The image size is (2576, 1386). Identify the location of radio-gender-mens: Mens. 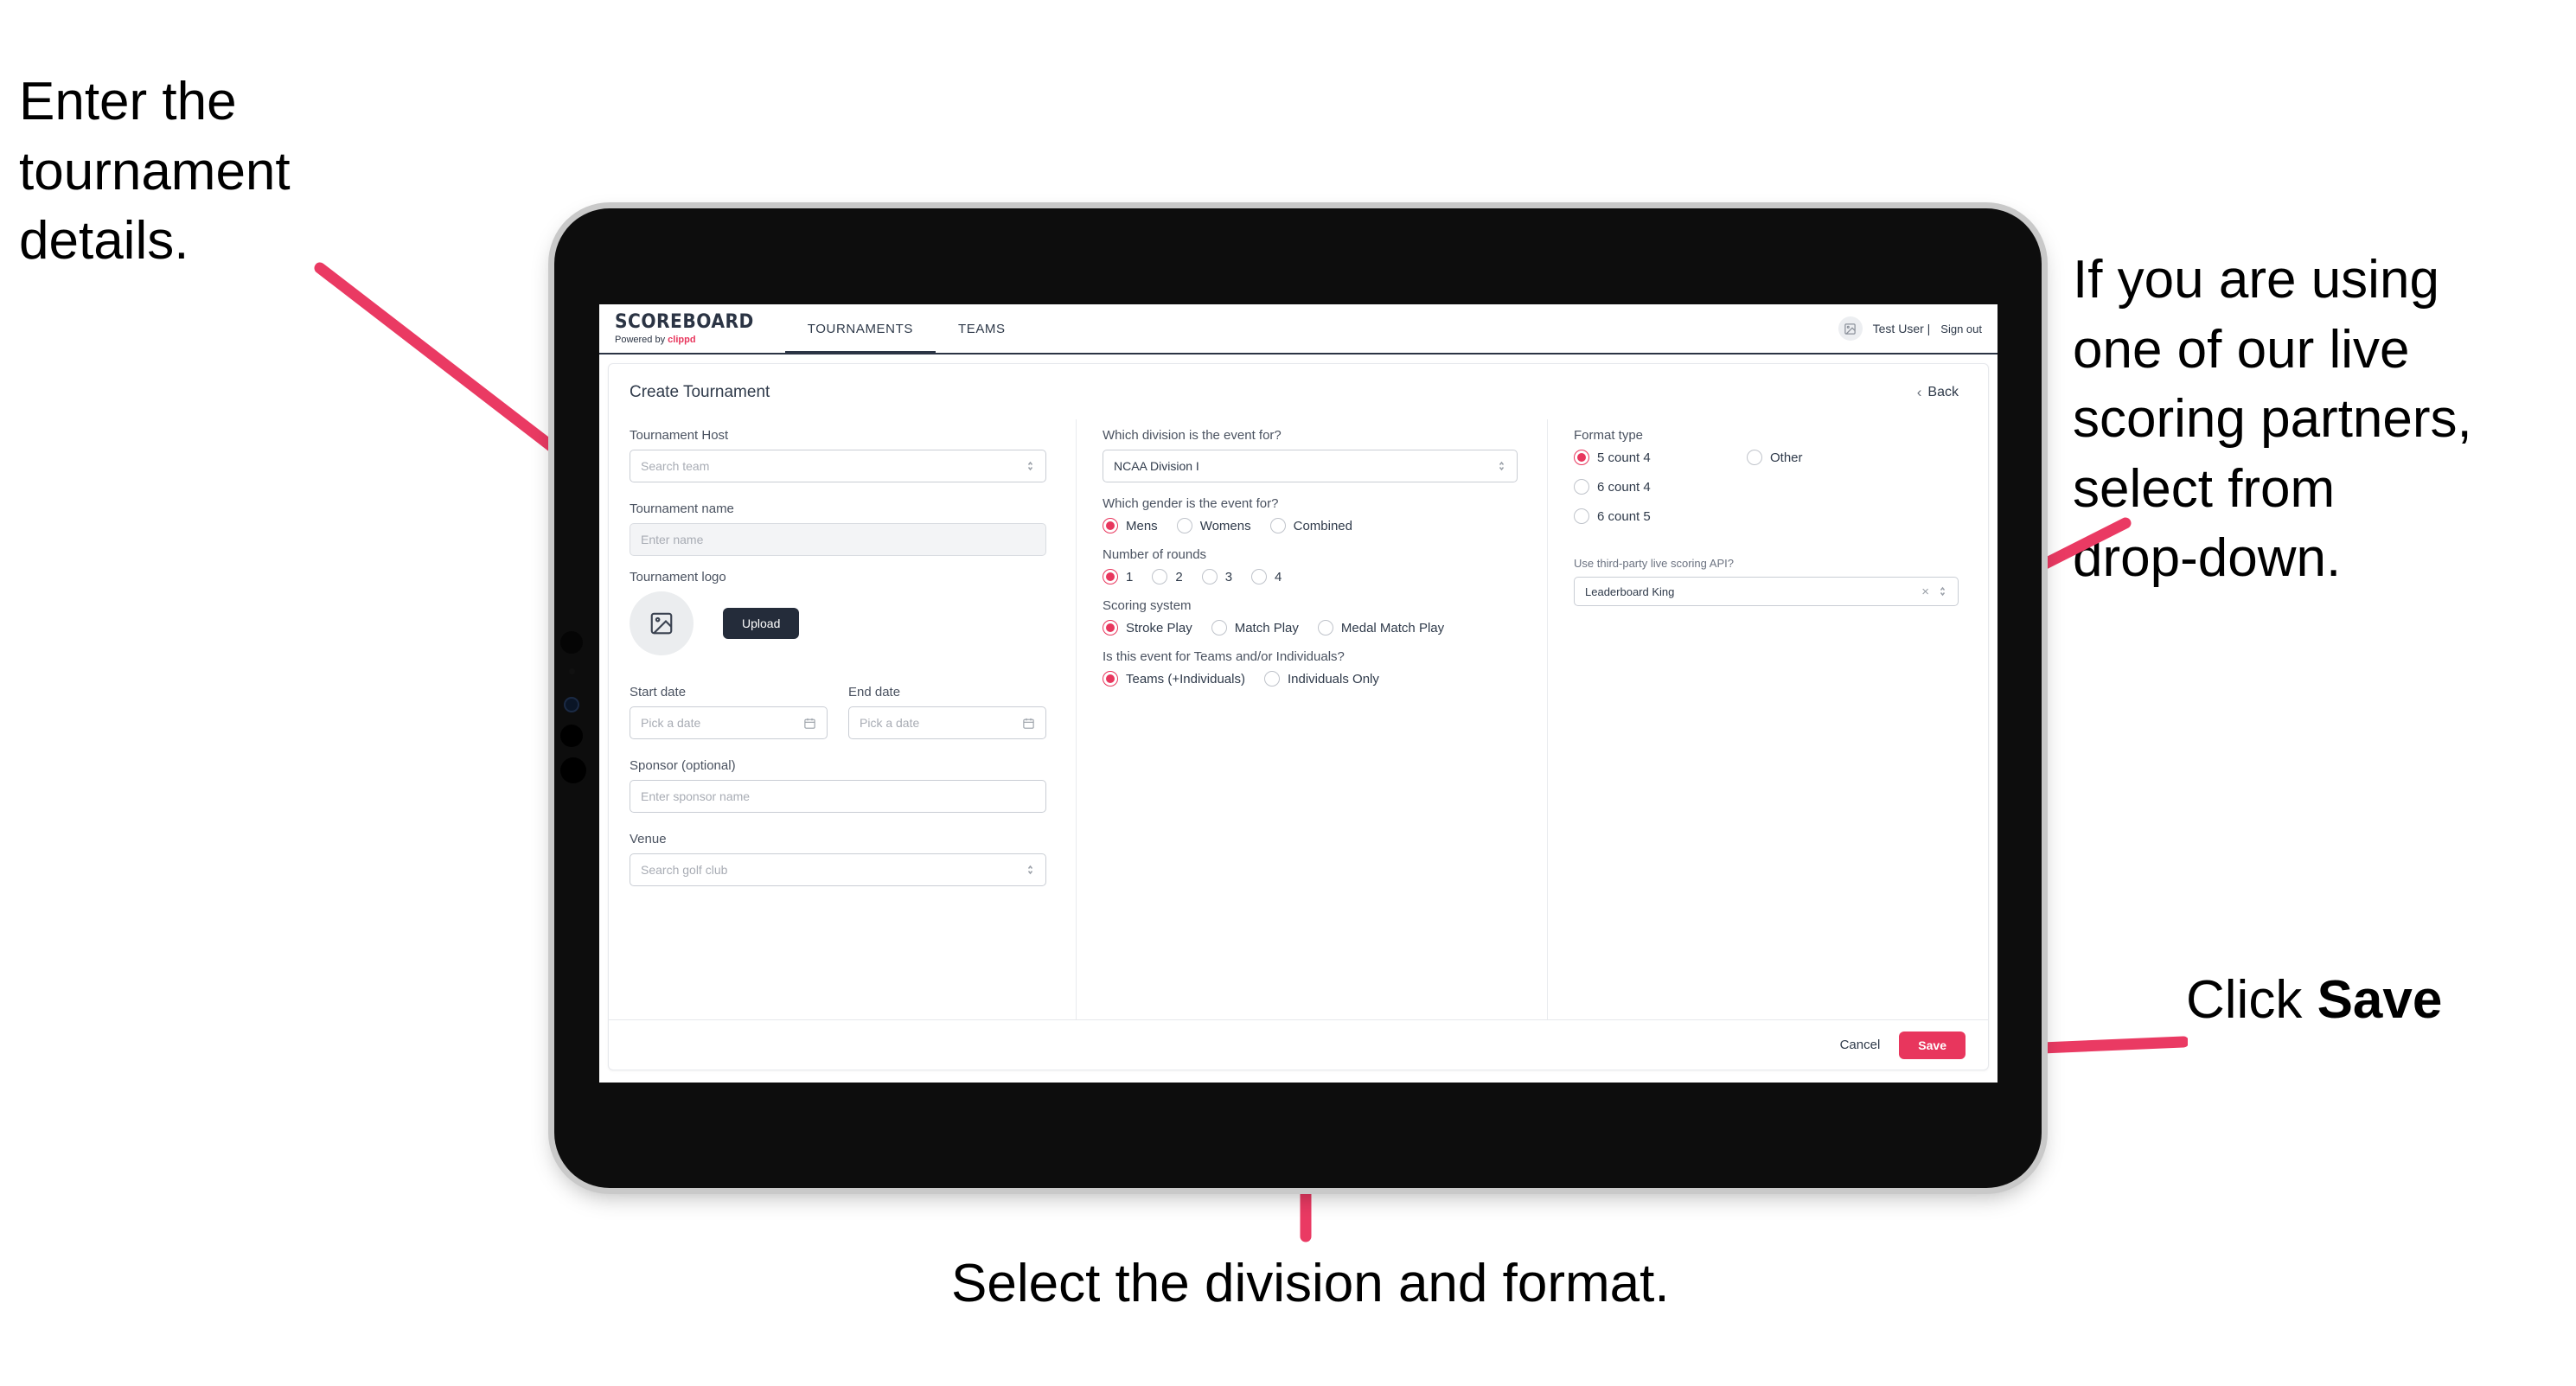
(1131, 525).